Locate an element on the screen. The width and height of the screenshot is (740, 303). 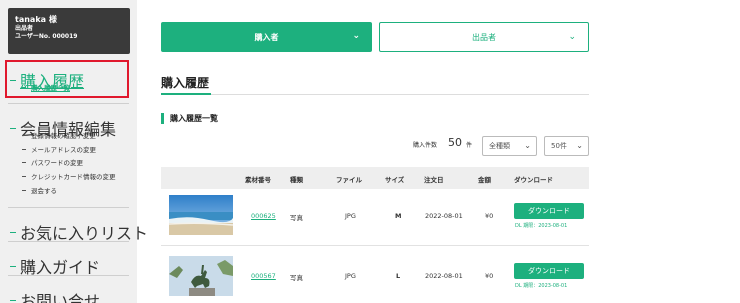
sidebar-item-purchase-history-list: 購入履歴一覧 is located at coordinates (46, 87).